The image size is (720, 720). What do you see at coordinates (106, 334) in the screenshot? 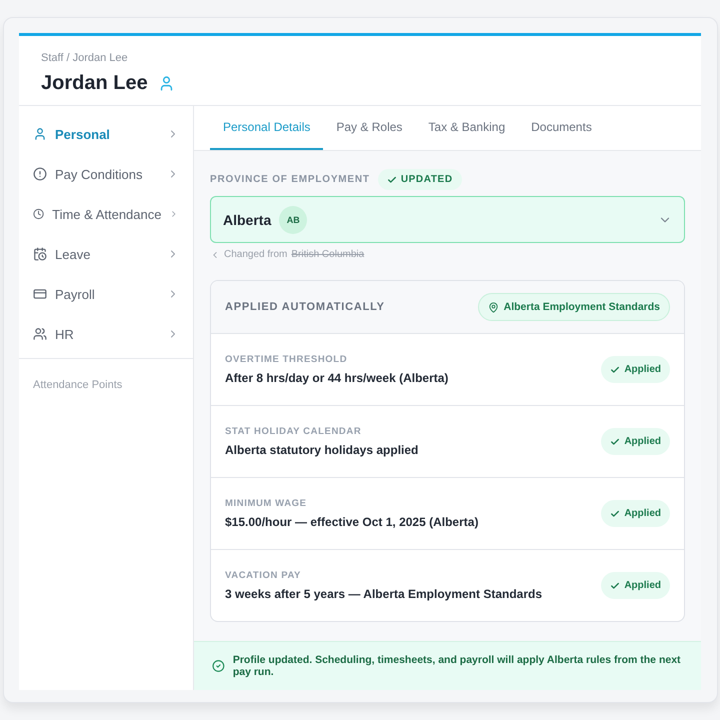
I see `sidebar-item: HR` at bounding box center [106, 334].